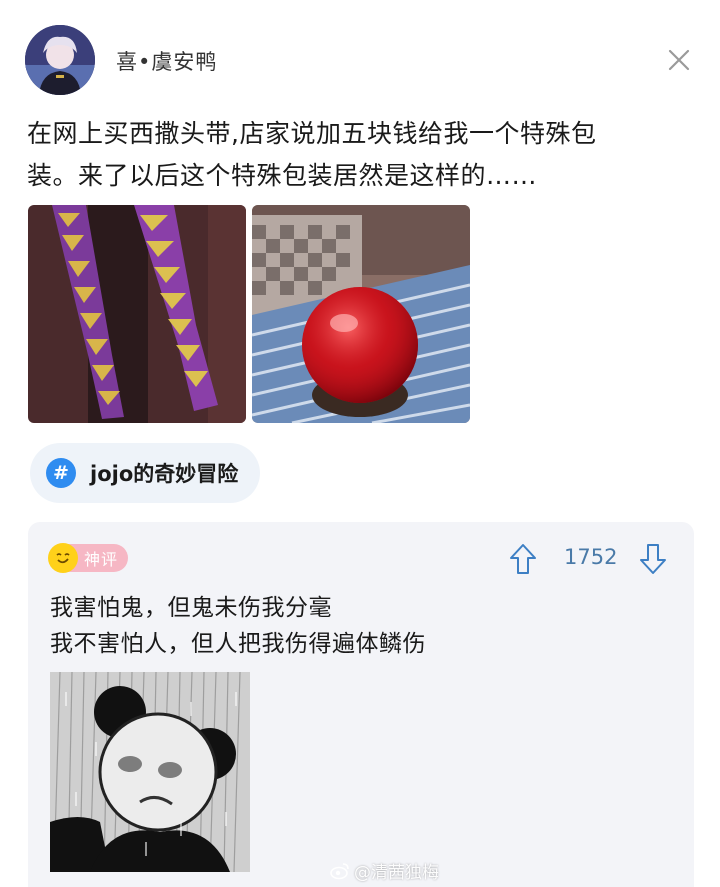 Image resolution: width=720 pixels, height=887 pixels. What do you see at coordinates (312, 133) in the screenshot?
I see `post-text-line-1: 在网上买西撒头带,店家说加五块钱给我一个特殊包` at bounding box center [312, 133].